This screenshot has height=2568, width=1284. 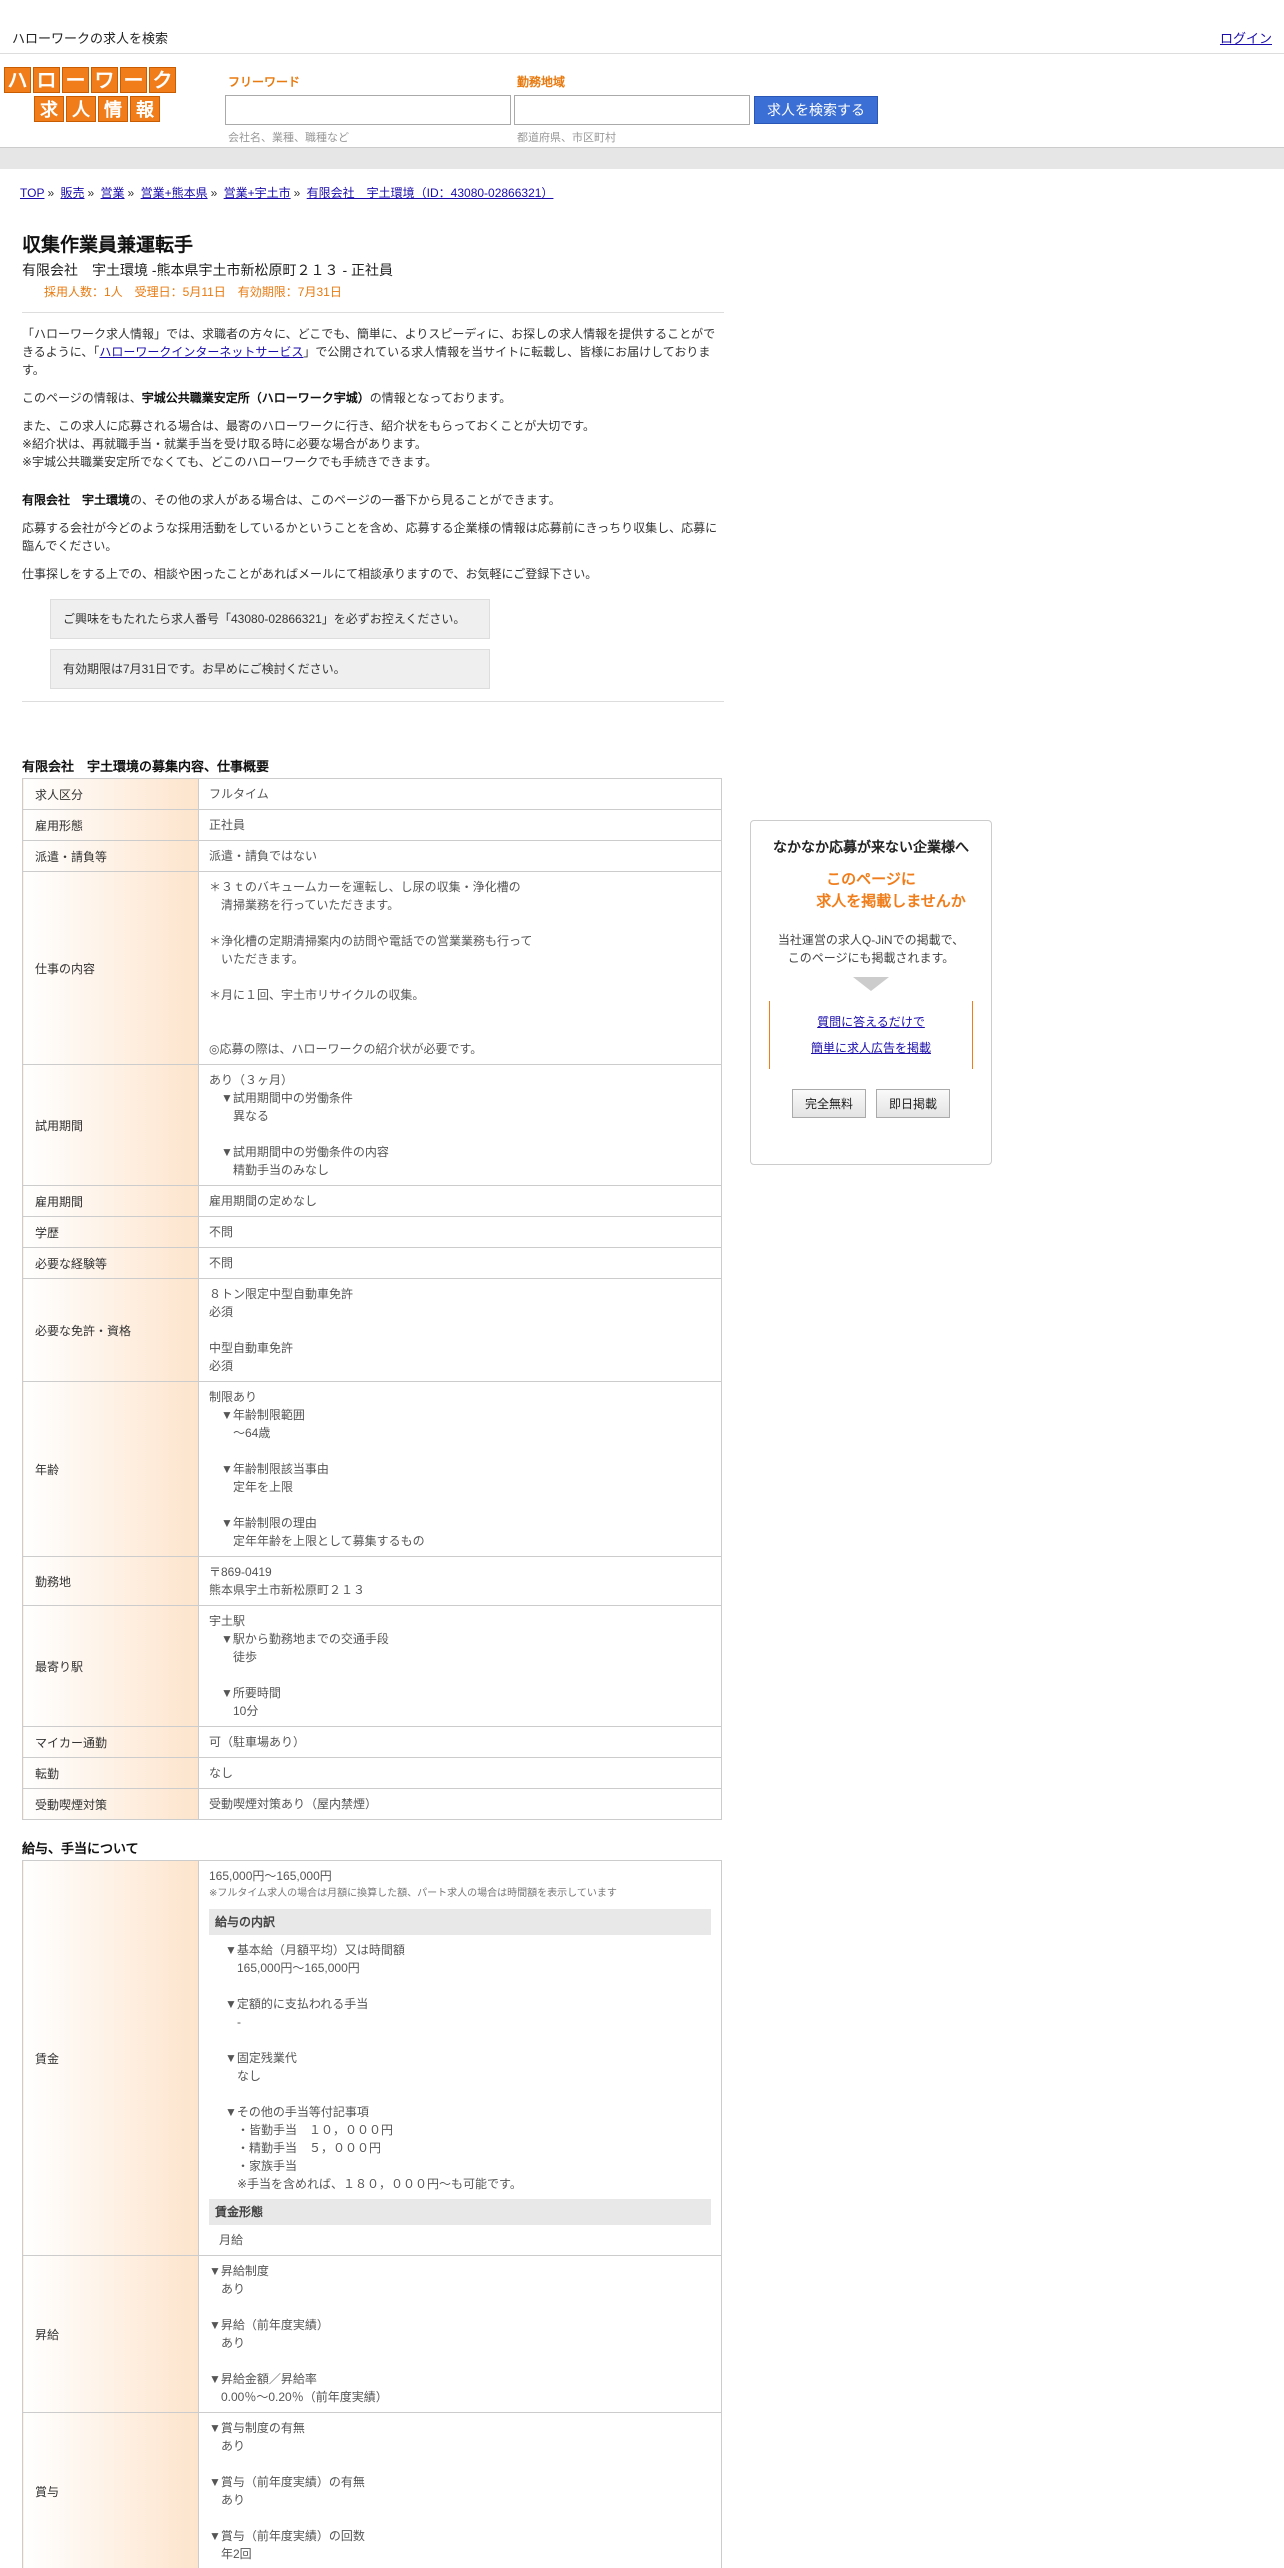 What do you see at coordinates (146, 766) in the screenshot?
I see `overview-heading: 有限会社 宇土環境の募集内容、仕事概要` at bounding box center [146, 766].